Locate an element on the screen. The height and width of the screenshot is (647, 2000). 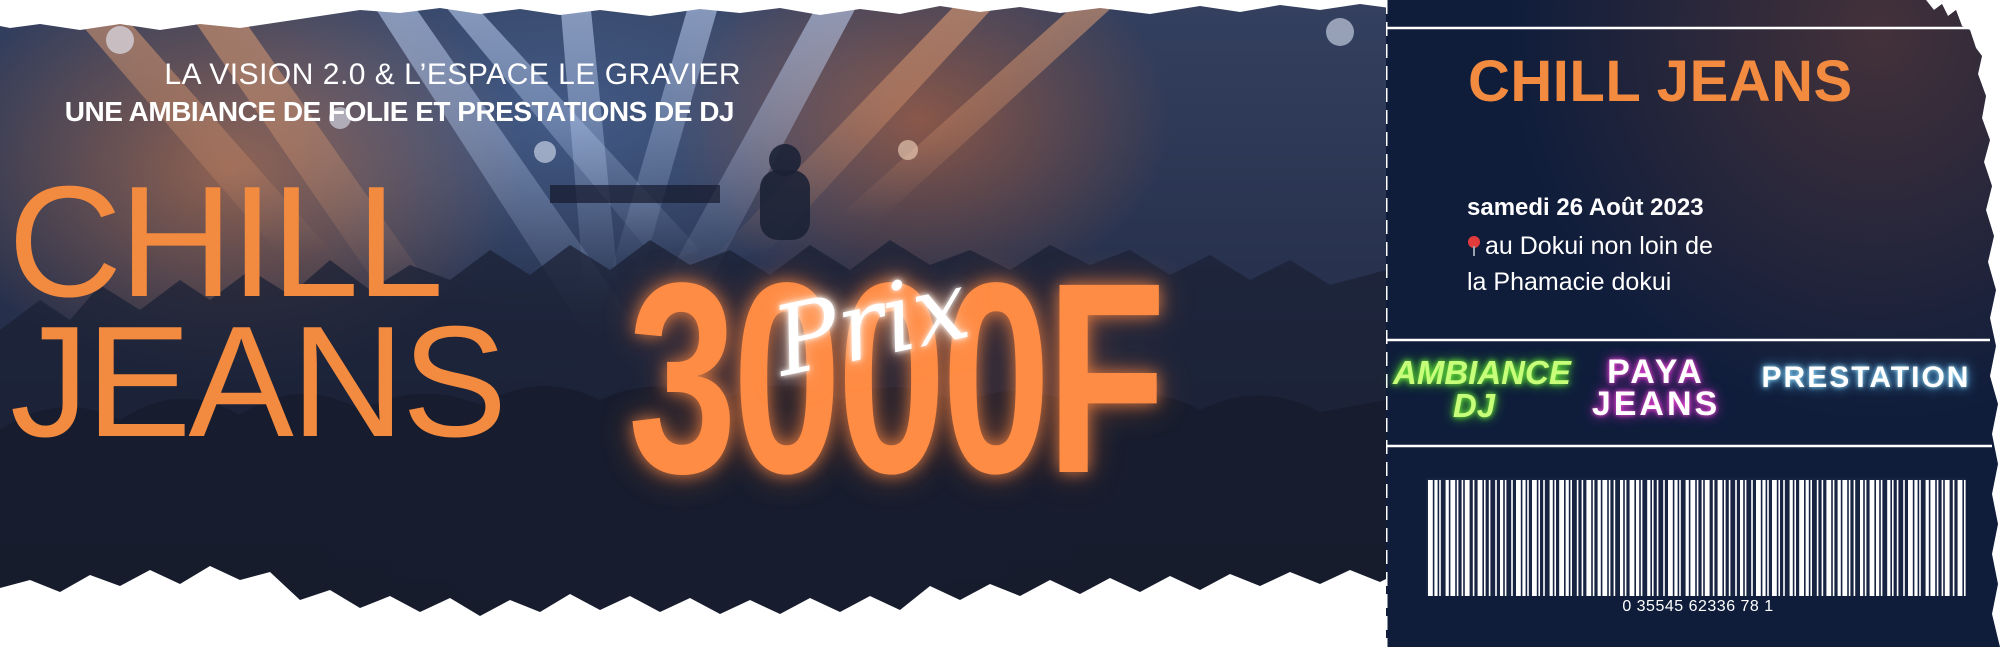
event-location-line2: la Phamacie dokui is located at coordinates (1569, 282).